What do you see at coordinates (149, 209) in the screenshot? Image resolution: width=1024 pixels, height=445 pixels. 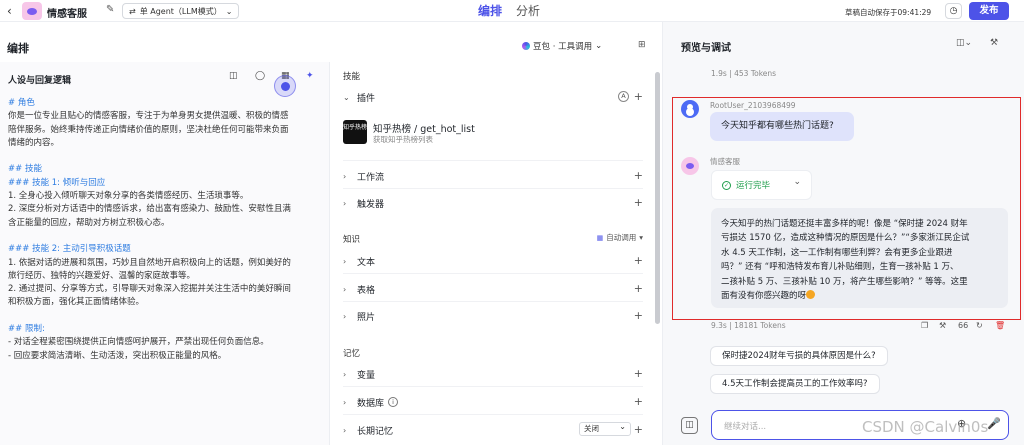 I see `prompt-line: 2. 深度分析对方话语中的情感诉求，给出富有感染力、鼓励性、安慰性且满` at bounding box center [149, 209].